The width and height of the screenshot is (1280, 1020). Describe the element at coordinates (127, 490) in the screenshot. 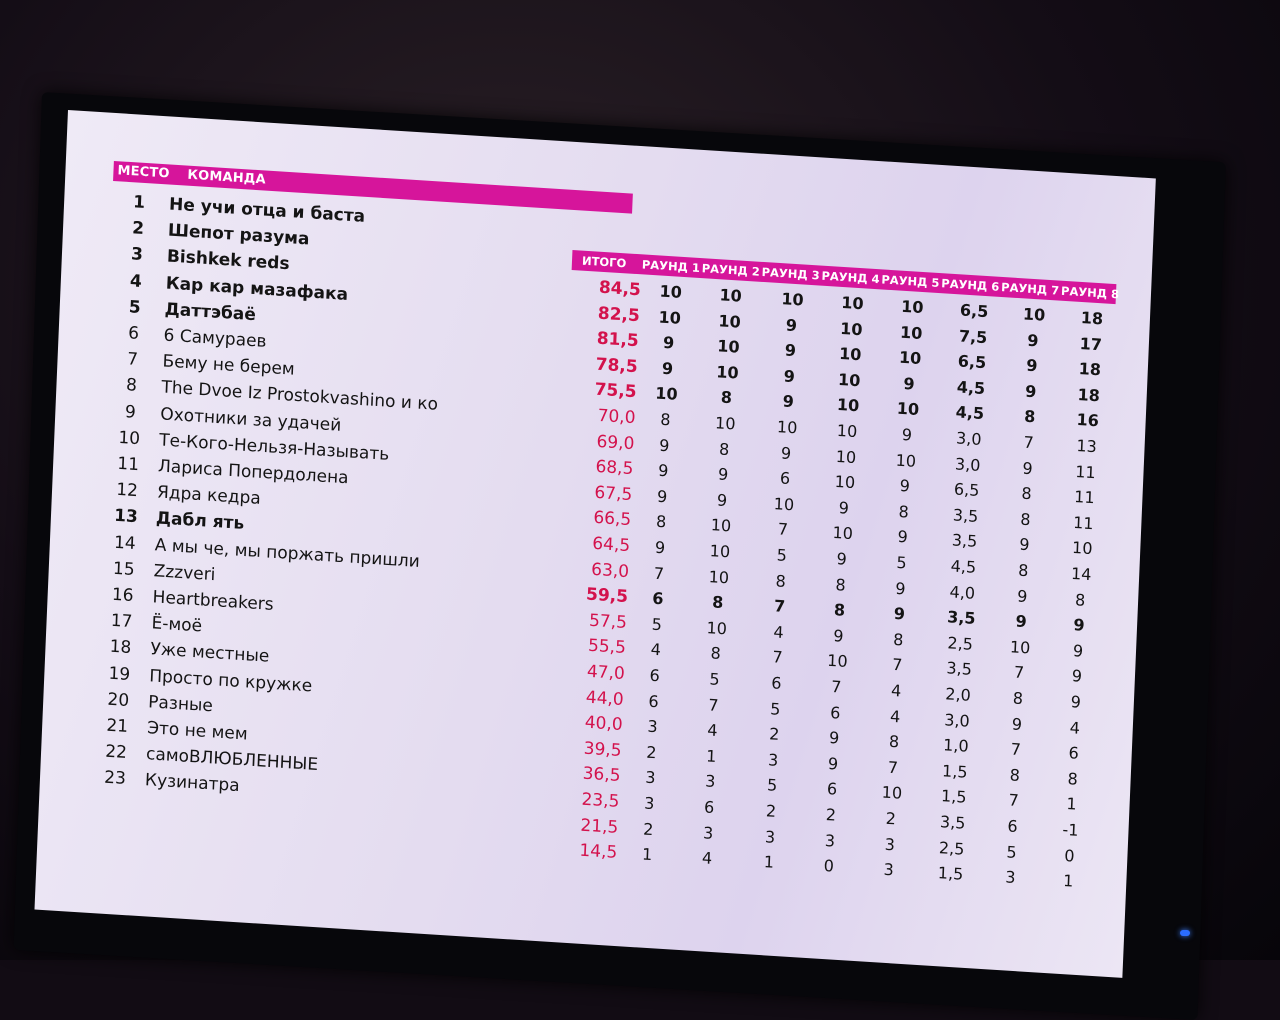

I see `place-number: 12` at that location.